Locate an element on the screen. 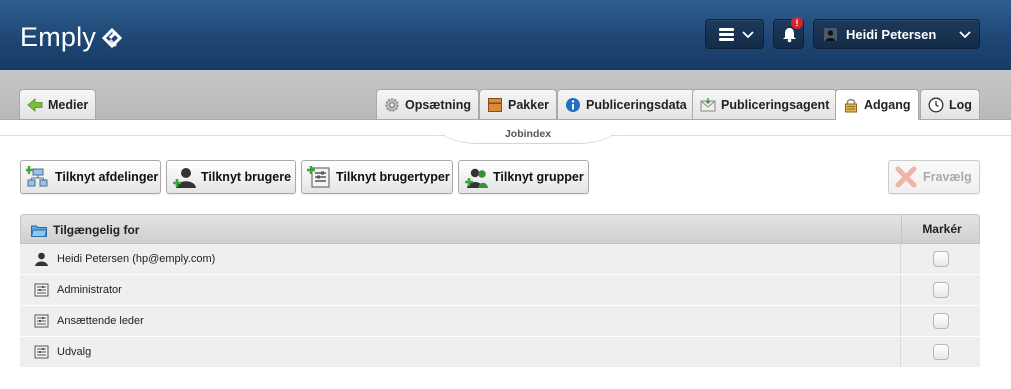 The width and height of the screenshot is (1011, 389). lock-icon is located at coordinates (851, 105).